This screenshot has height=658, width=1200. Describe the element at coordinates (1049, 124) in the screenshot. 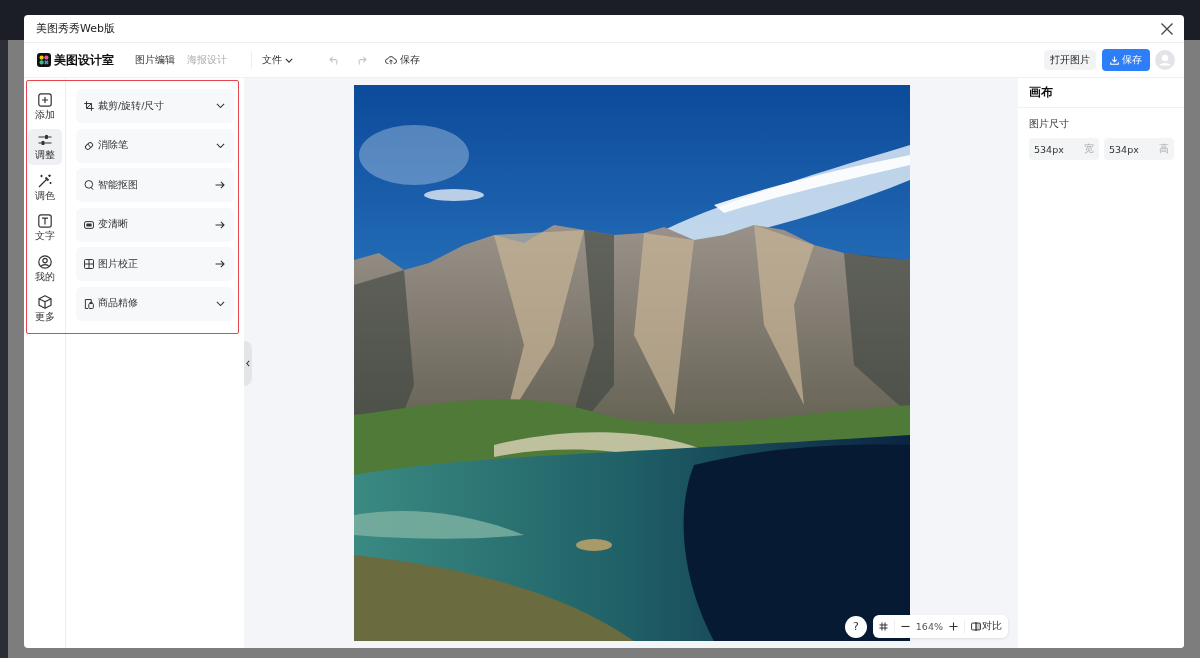

I see `size-label: 图片尺寸` at that location.